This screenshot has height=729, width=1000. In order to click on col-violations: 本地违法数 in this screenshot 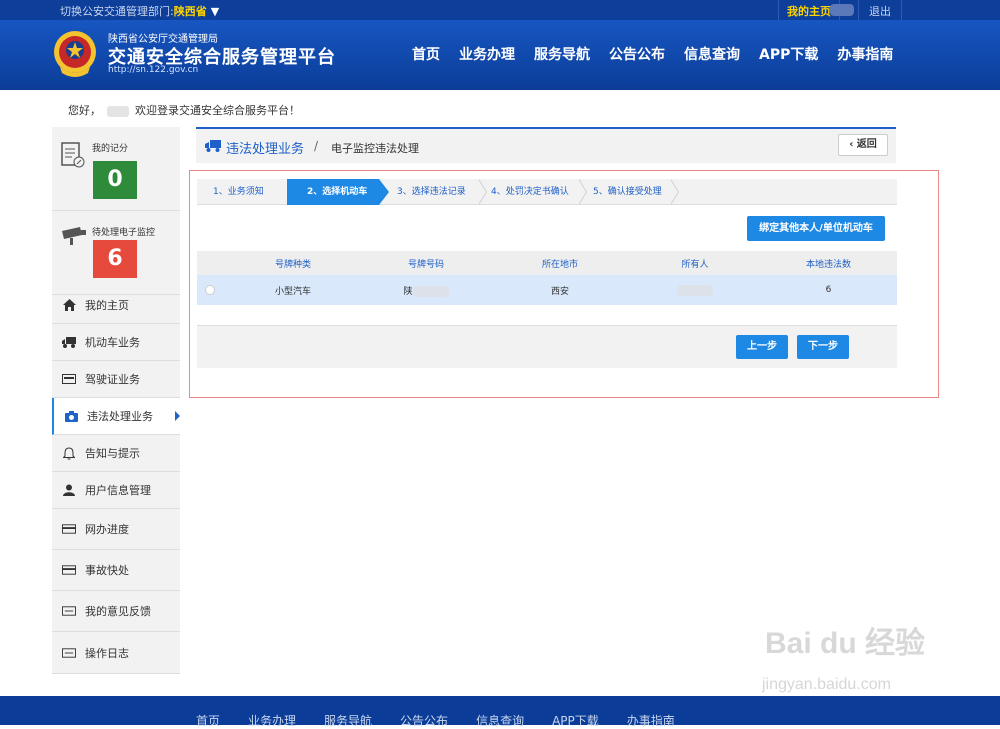, I will do `click(828, 264)`.